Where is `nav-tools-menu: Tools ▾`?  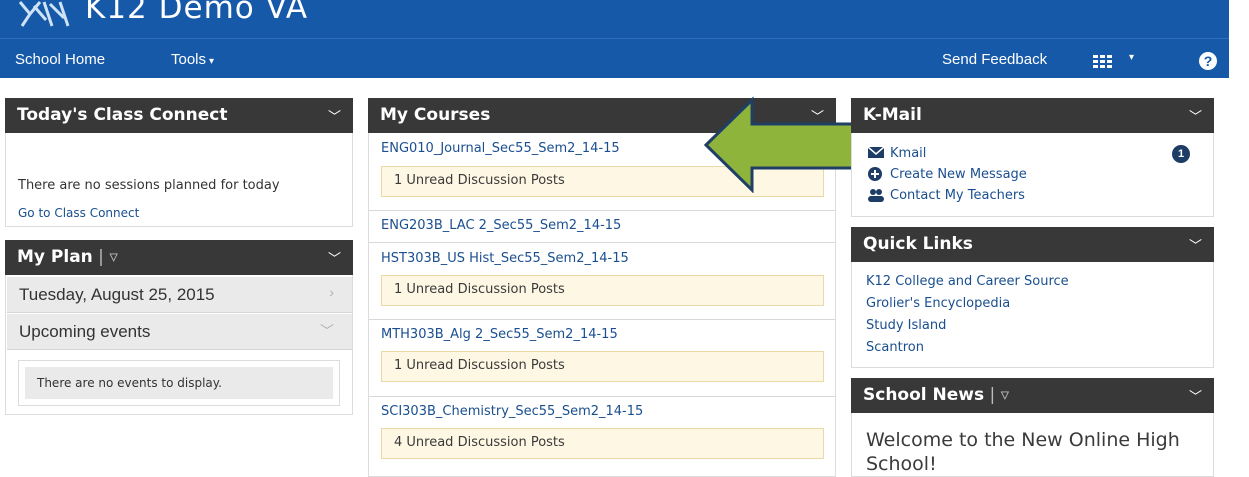
nav-tools-menu: Tools ▾ is located at coordinates (192, 59).